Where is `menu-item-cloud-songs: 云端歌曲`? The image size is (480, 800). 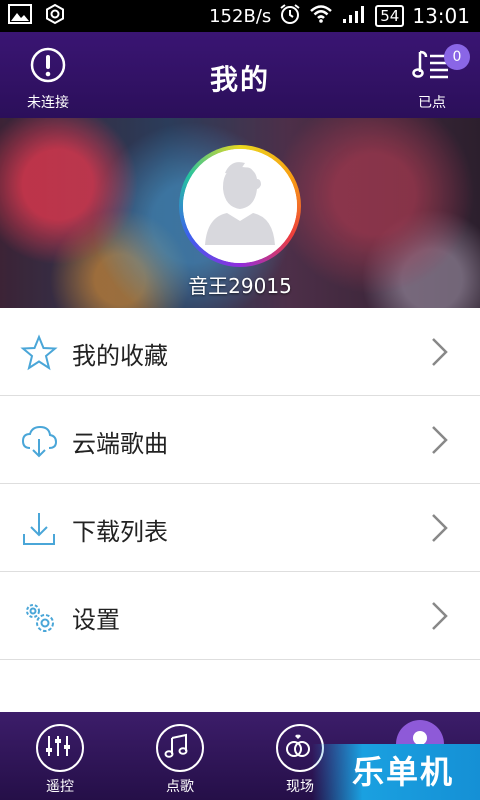 menu-item-cloud-songs: 云端歌曲 is located at coordinates (240, 440).